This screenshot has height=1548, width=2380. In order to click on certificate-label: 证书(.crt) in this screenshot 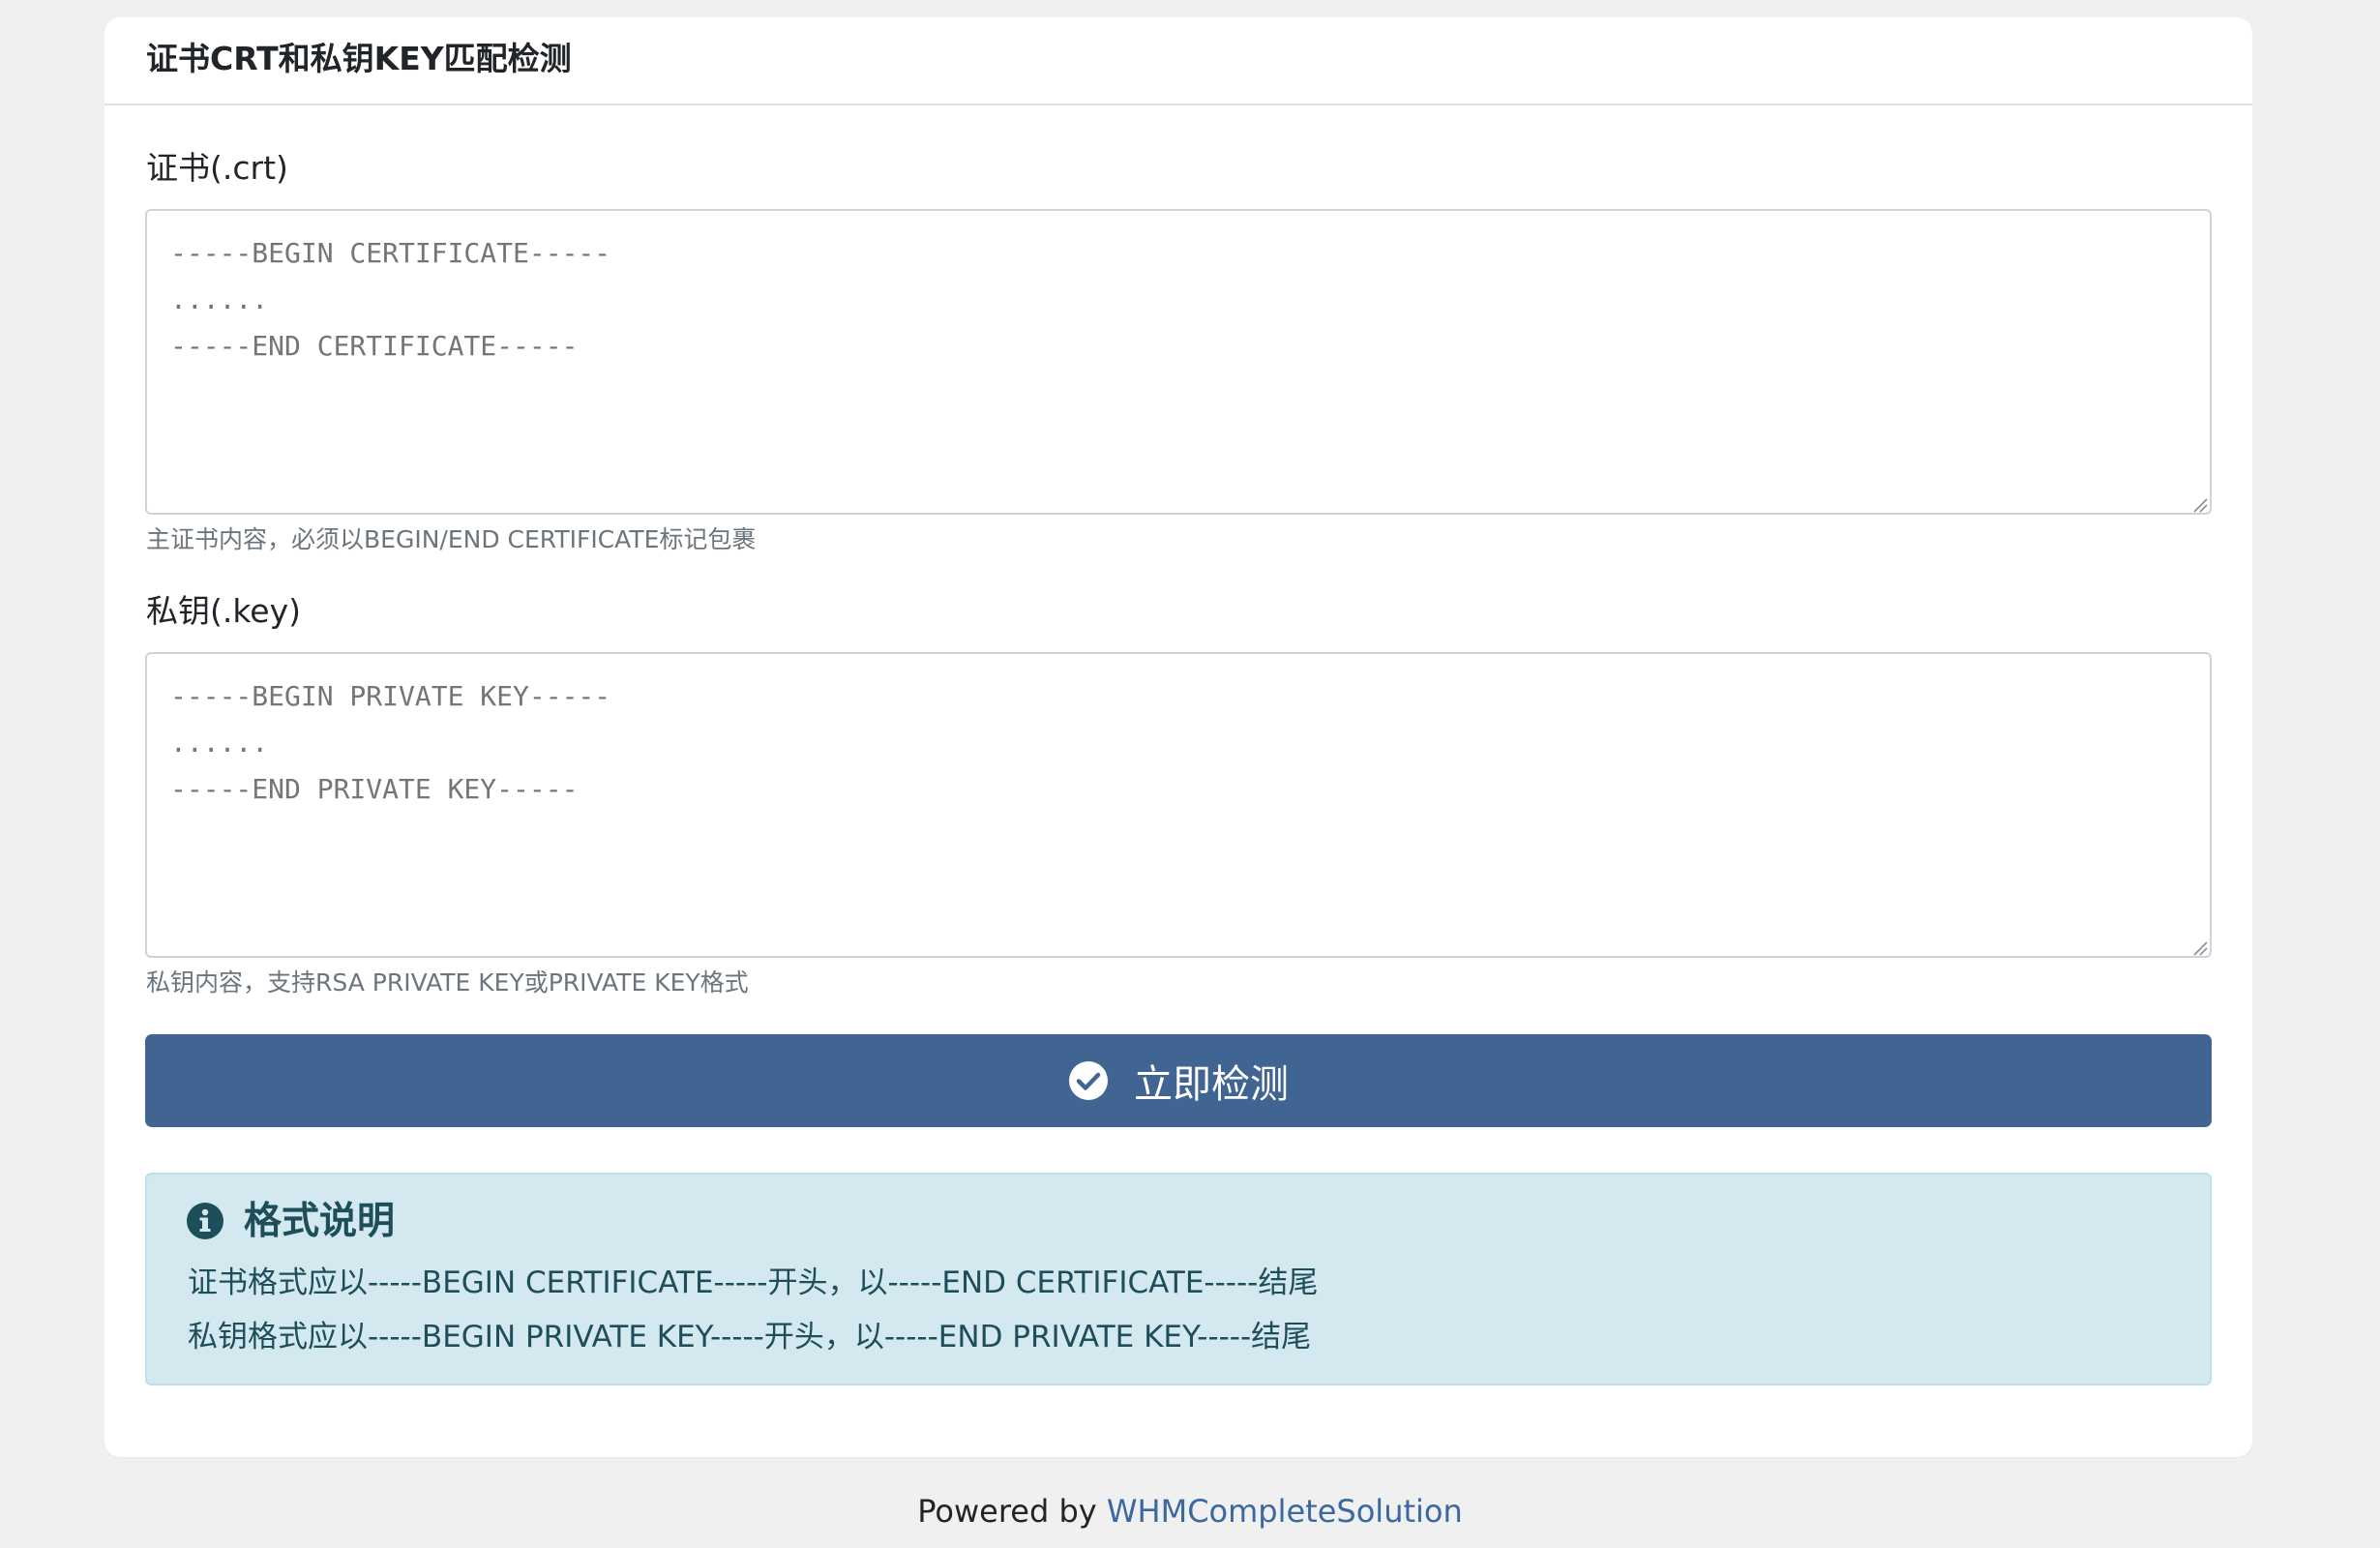, I will do `click(217, 168)`.